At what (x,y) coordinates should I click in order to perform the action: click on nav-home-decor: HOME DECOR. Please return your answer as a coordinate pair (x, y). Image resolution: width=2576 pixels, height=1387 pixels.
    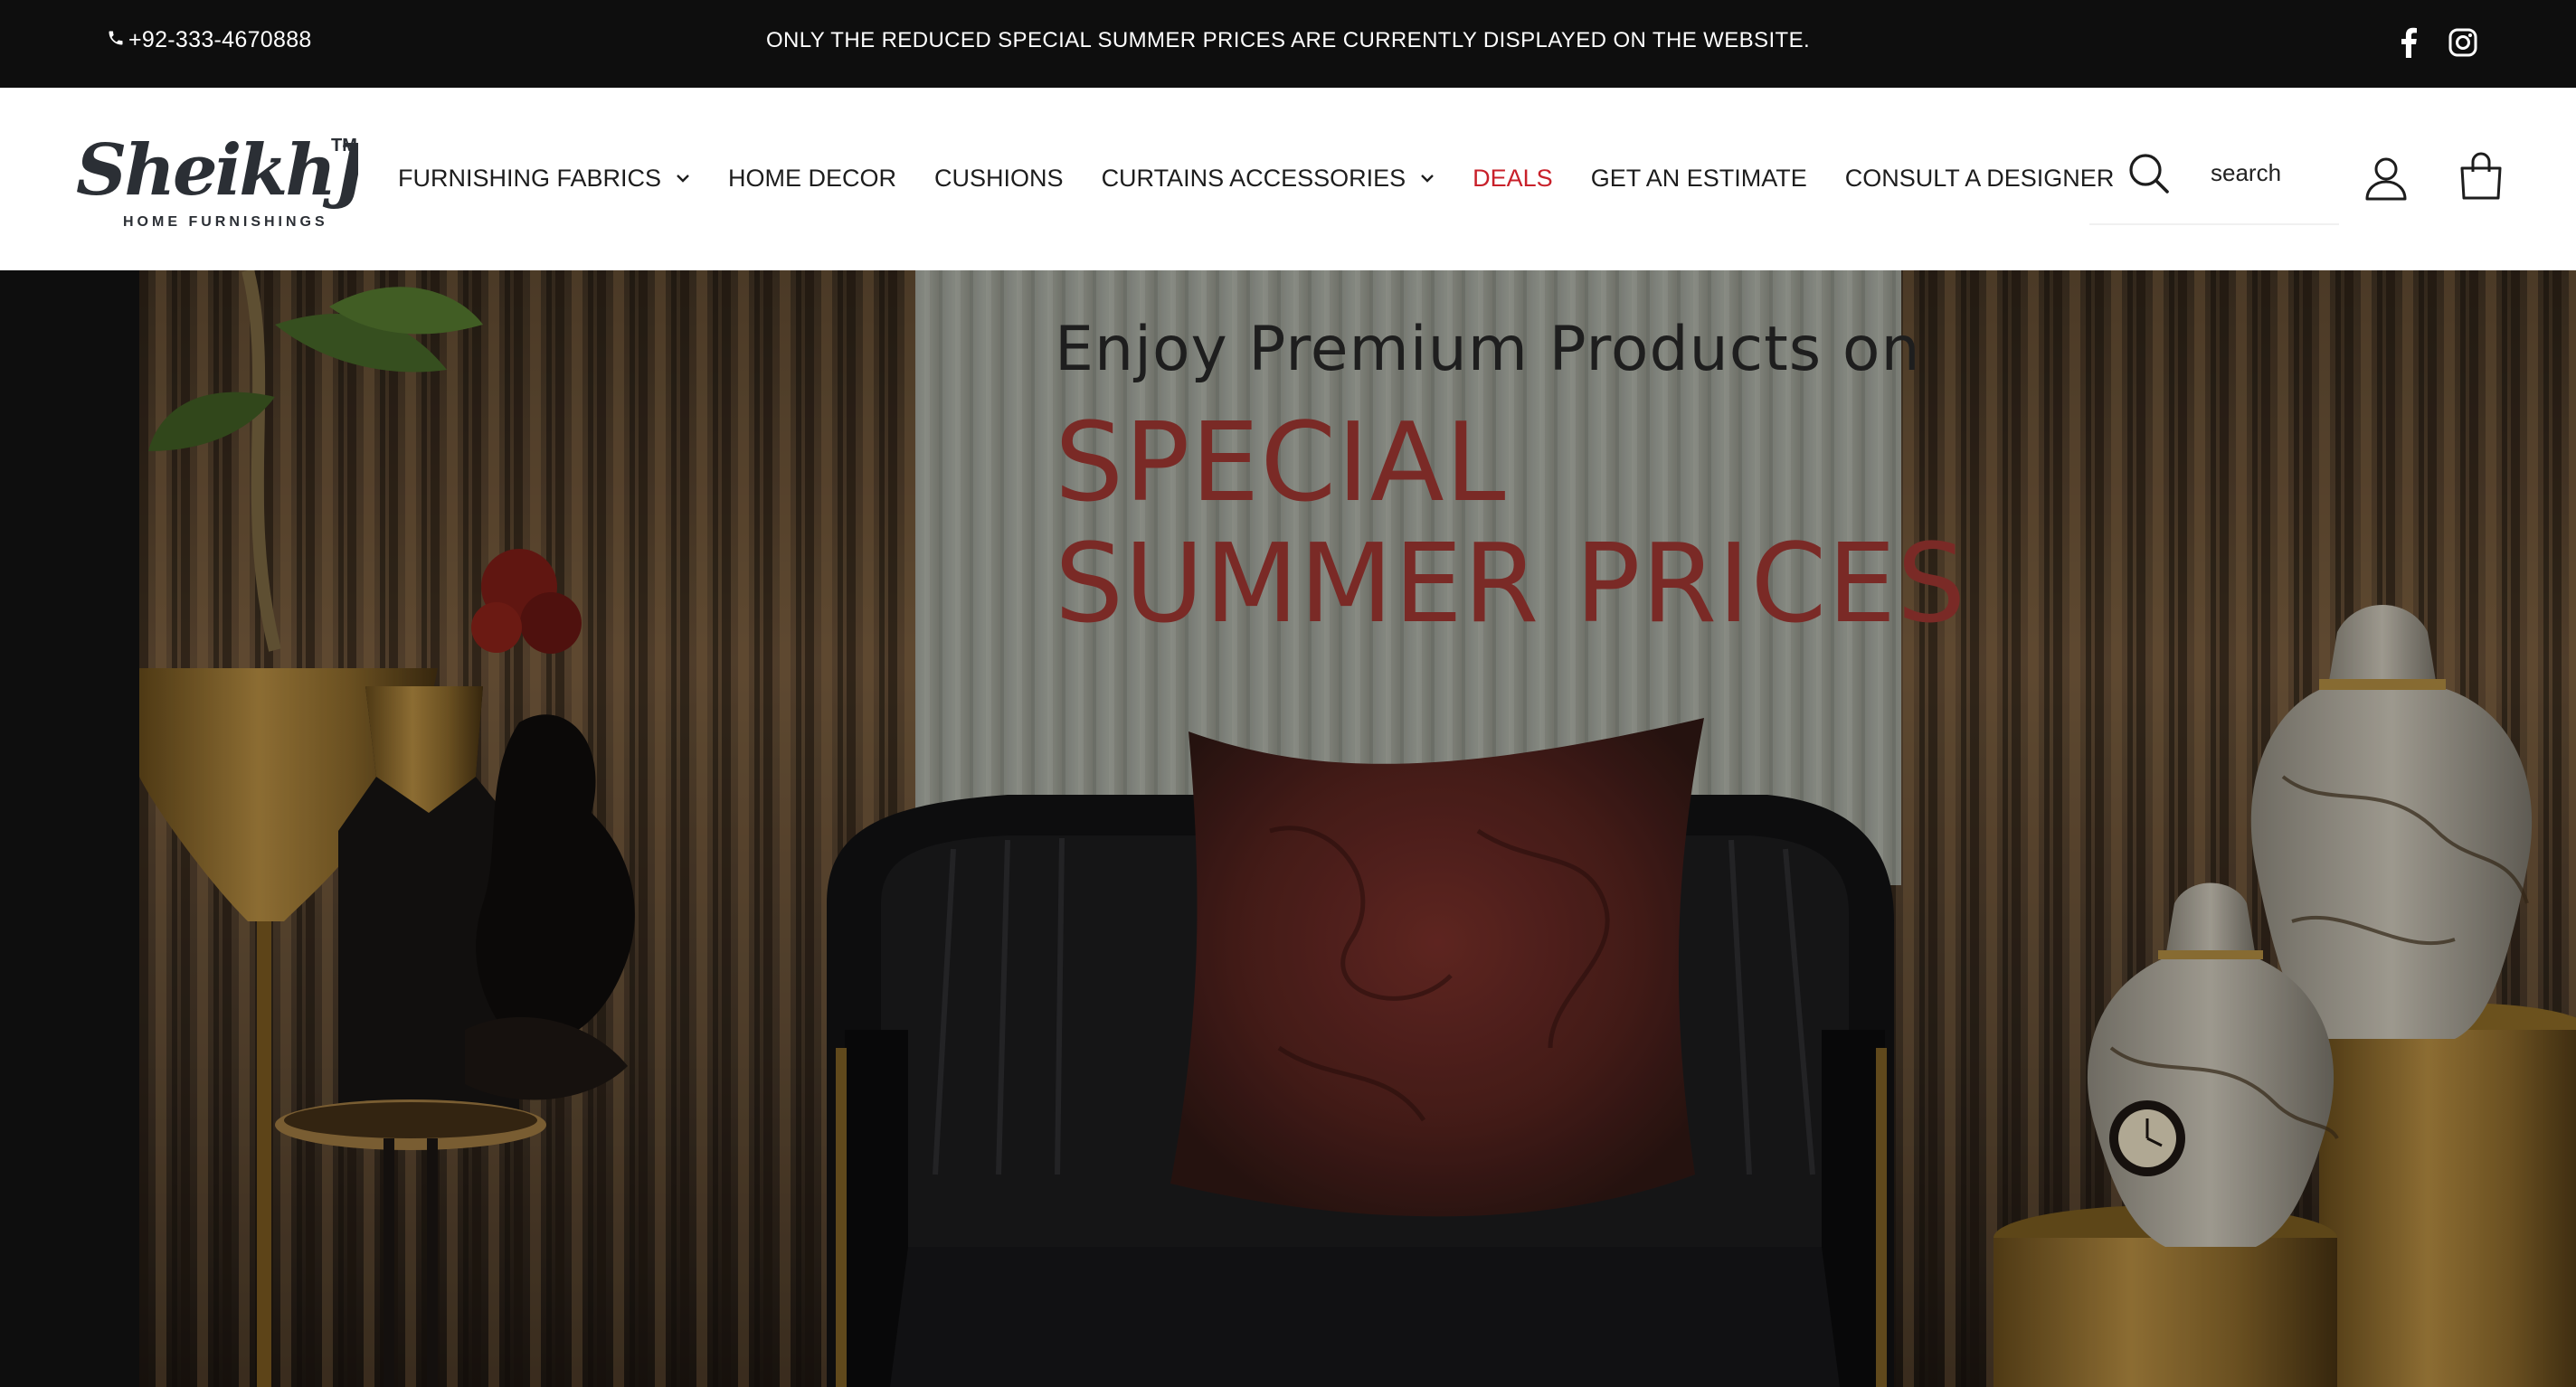
    Looking at the image, I should click on (812, 179).